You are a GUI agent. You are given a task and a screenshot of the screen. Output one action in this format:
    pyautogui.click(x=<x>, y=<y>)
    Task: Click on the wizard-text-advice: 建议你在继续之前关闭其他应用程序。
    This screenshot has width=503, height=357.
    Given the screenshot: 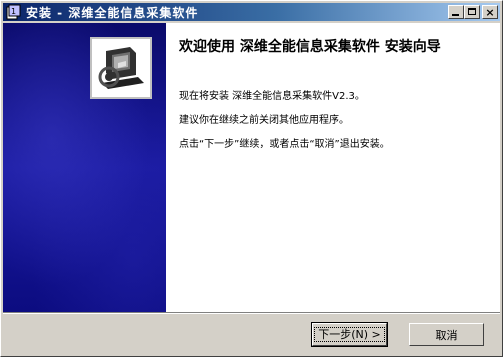 What is the action you would take?
    pyautogui.click(x=264, y=120)
    